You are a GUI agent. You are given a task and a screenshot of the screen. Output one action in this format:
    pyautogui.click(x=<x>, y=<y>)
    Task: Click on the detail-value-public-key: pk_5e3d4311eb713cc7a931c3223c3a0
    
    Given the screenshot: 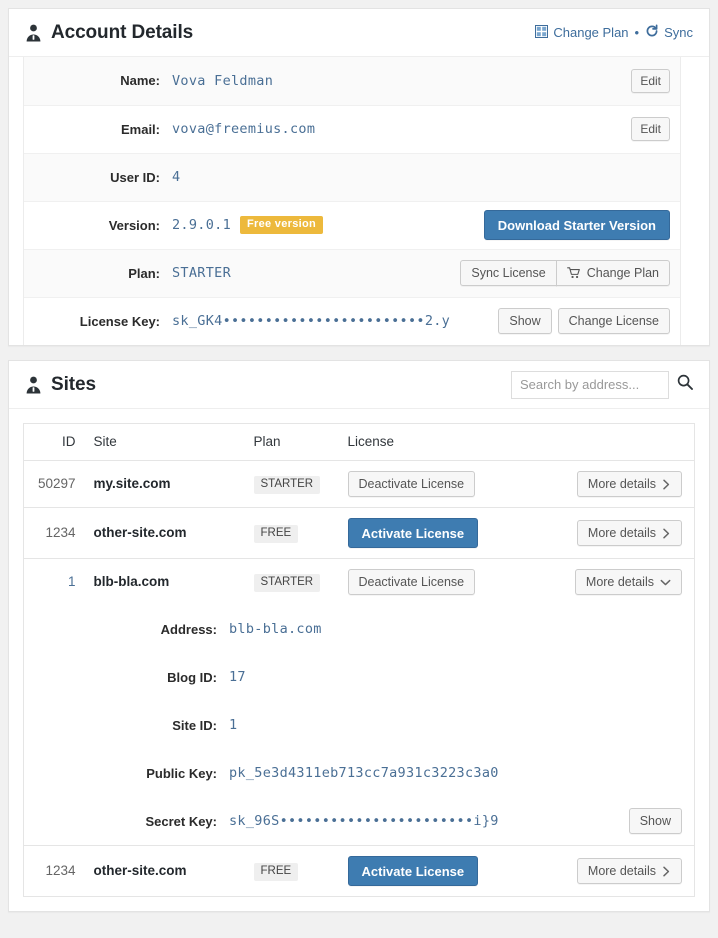 What is the action you would take?
    pyautogui.click(x=416, y=773)
    